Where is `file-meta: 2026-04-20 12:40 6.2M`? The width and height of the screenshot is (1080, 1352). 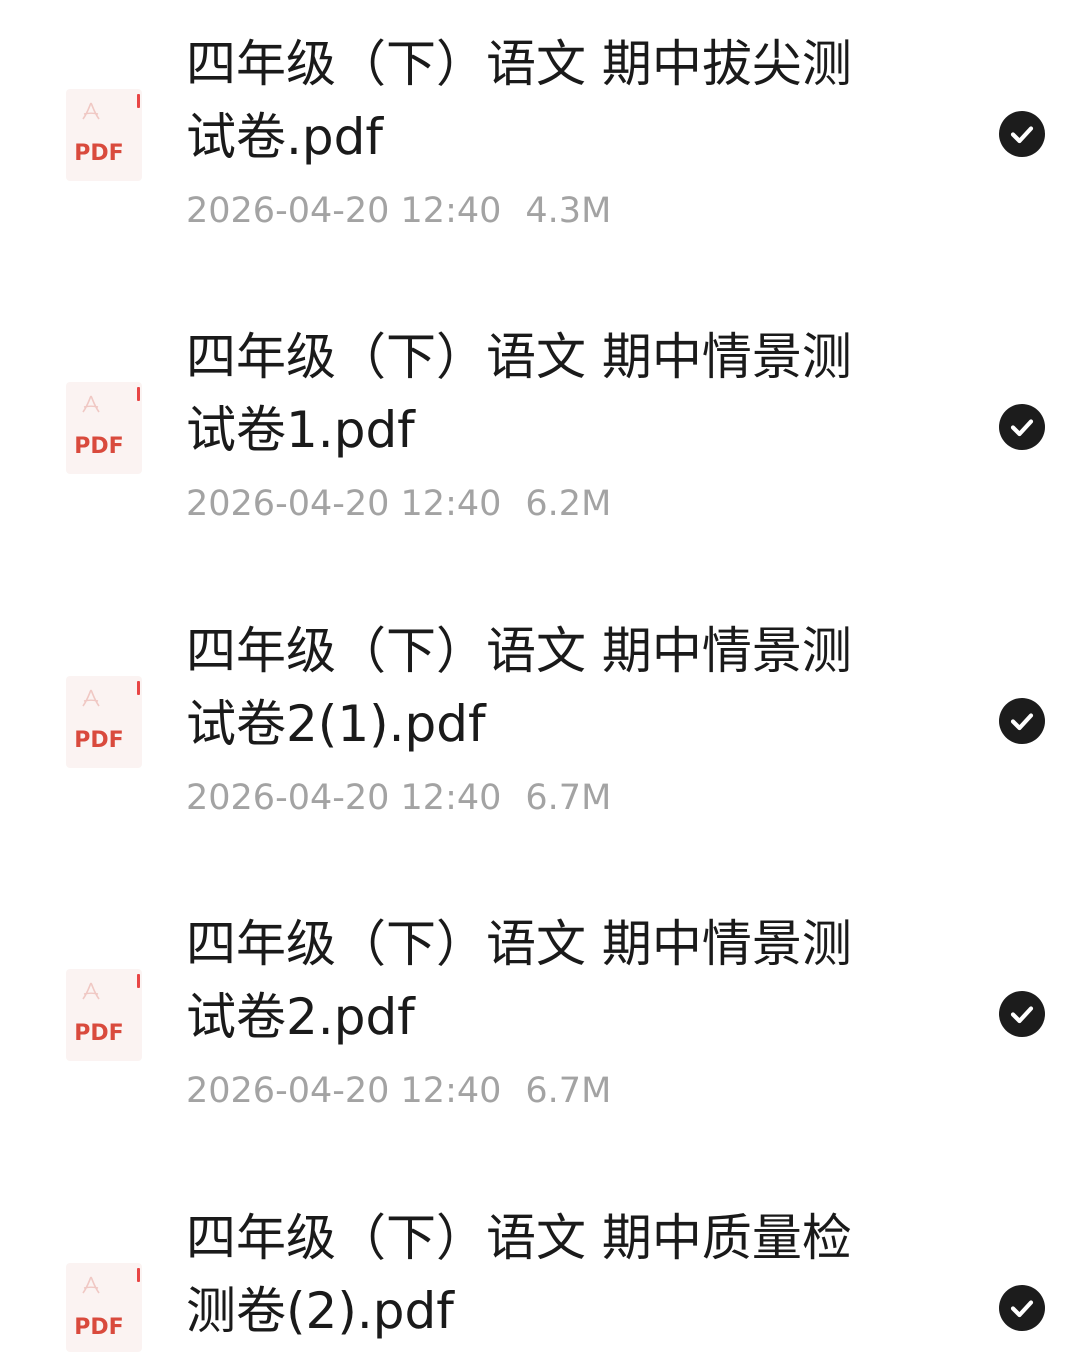 file-meta: 2026-04-20 12:40 6.2M is located at coordinates (398, 504).